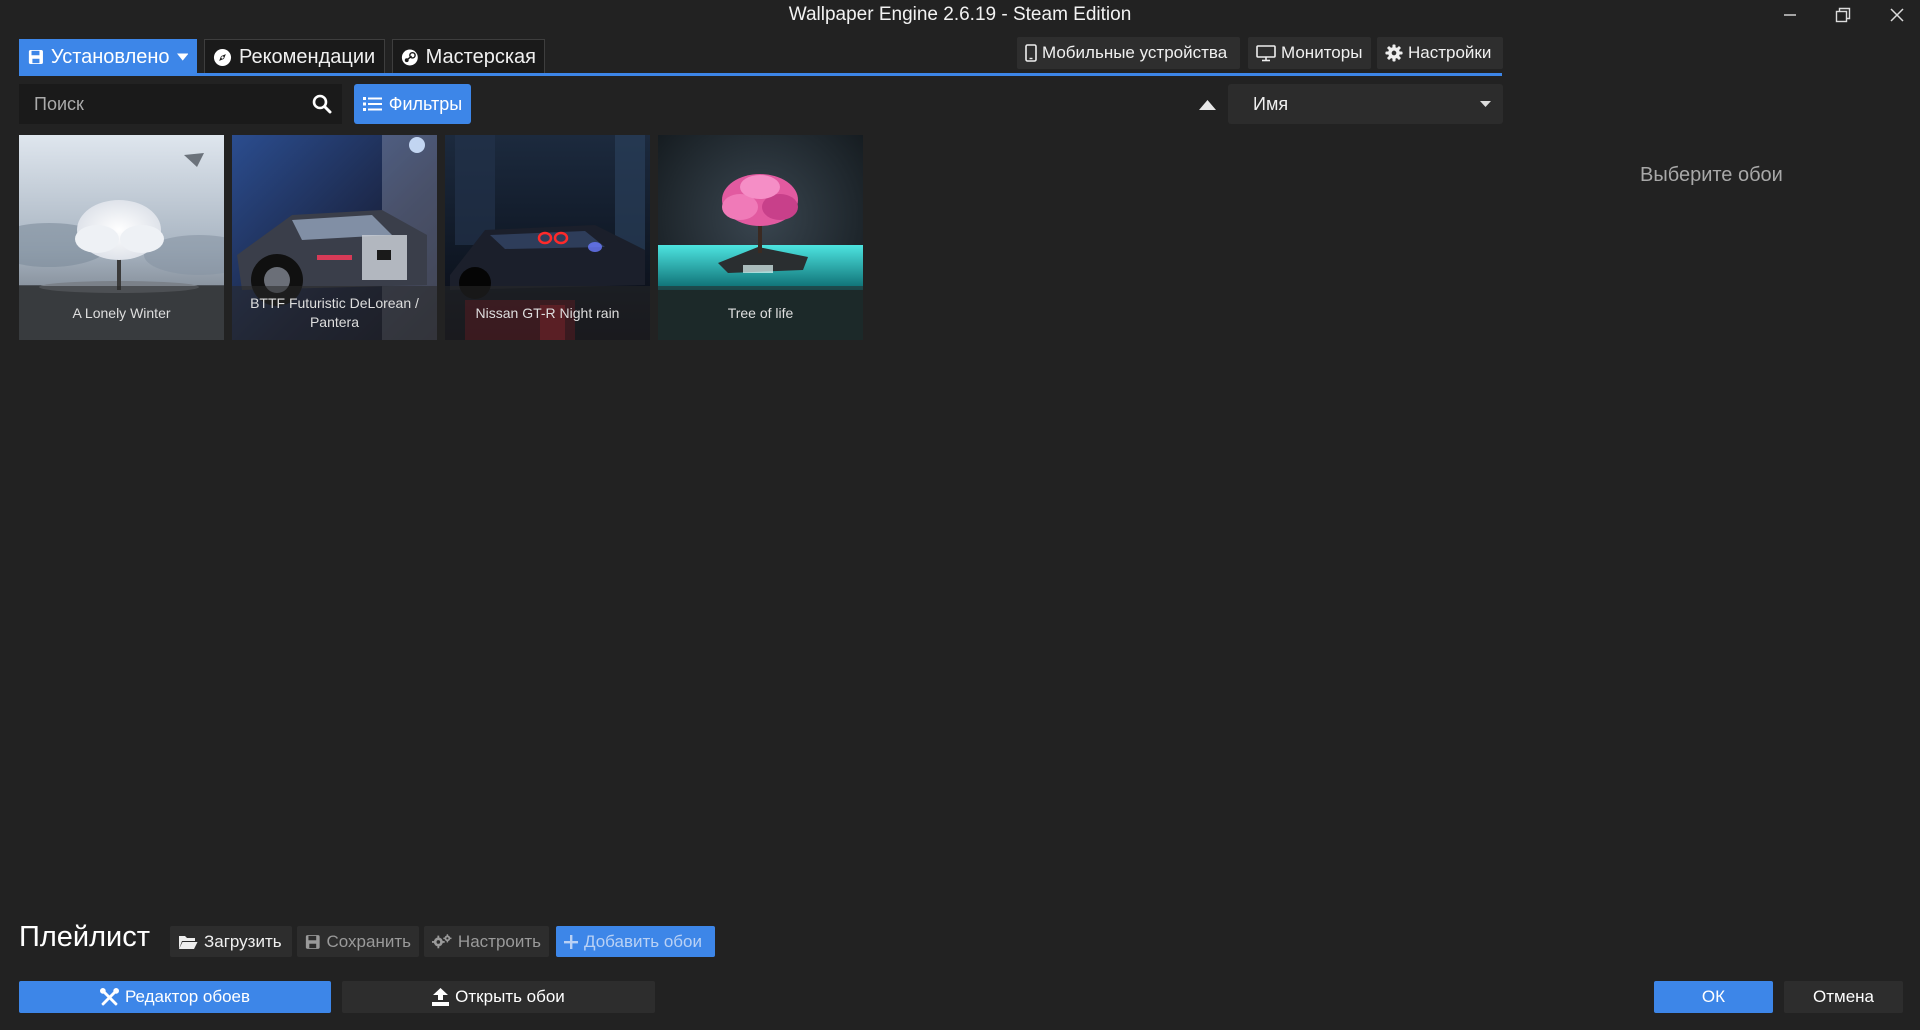 This screenshot has height=1030, width=1920. What do you see at coordinates (1135, 52) in the screenshot?
I see `mobile-devices-label: Мобильные устройства` at bounding box center [1135, 52].